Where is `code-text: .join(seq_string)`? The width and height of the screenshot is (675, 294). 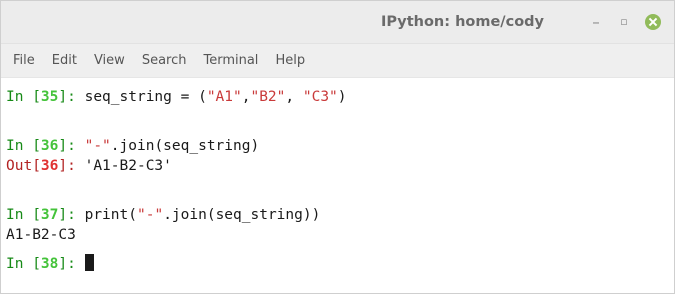
code-text: .join(seq_string) is located at coordinates (185, 146).